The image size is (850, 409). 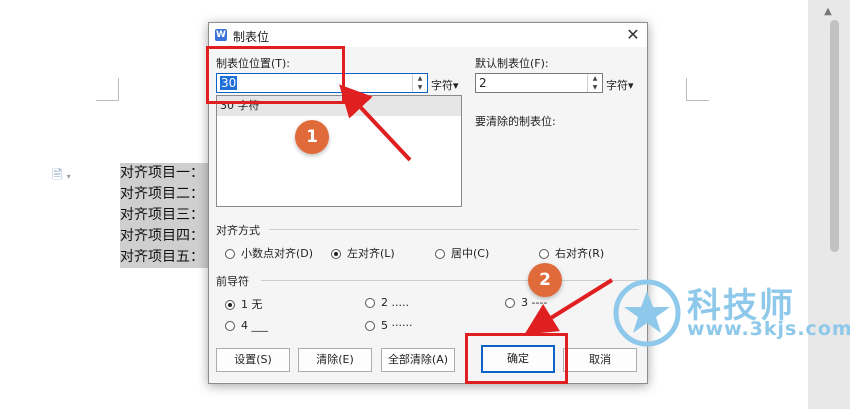 What do you see at coordinates (768, 329) in the screenshot?
I see `watermark-url: www.3kjs.com` at bounding box center [768, 329].